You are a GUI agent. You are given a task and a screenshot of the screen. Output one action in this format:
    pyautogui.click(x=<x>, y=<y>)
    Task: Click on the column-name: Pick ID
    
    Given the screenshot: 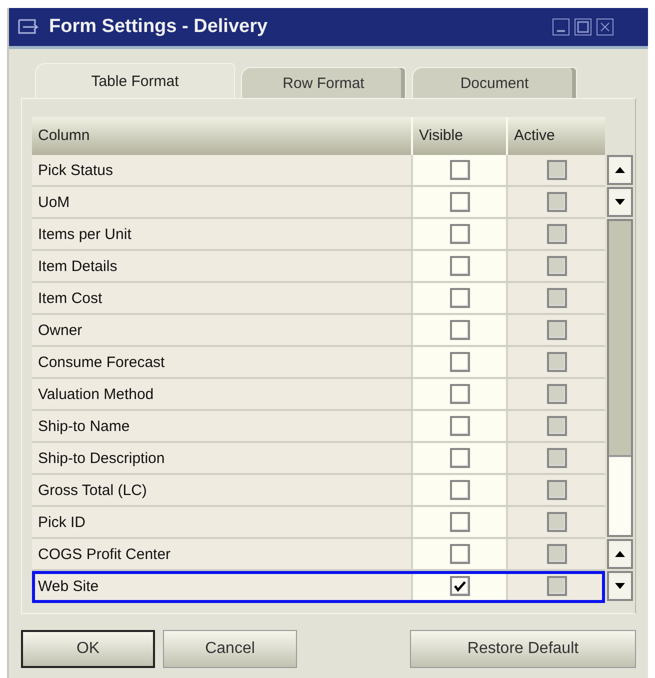 What is the action you would take?
    pyautogui.click(x=62, y=522)
    